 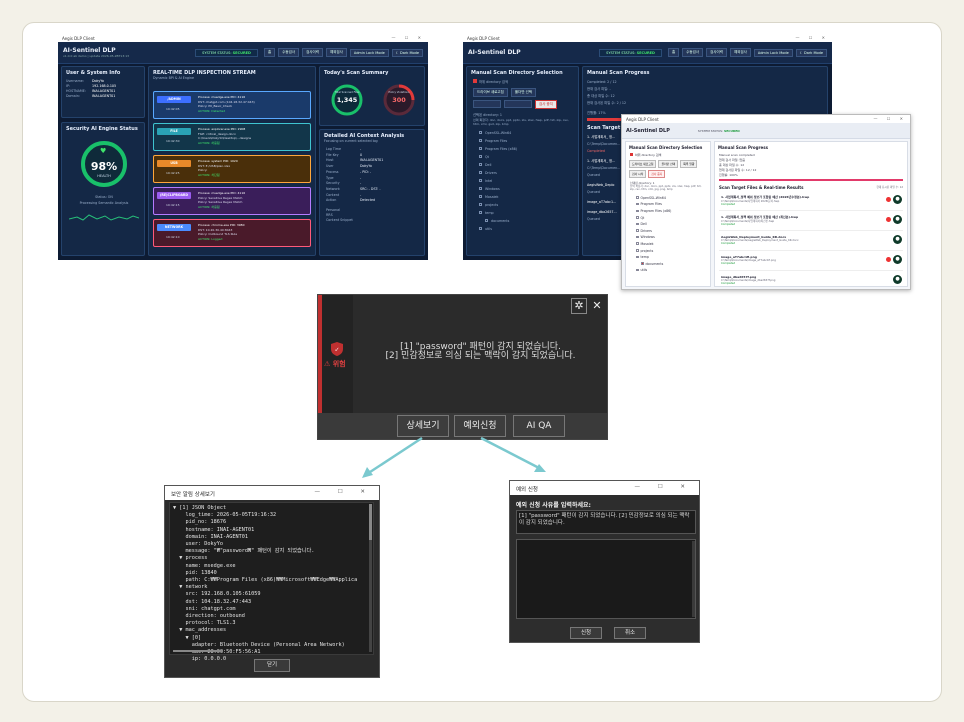 I want to click on list-button, so click(x=487, y=104).